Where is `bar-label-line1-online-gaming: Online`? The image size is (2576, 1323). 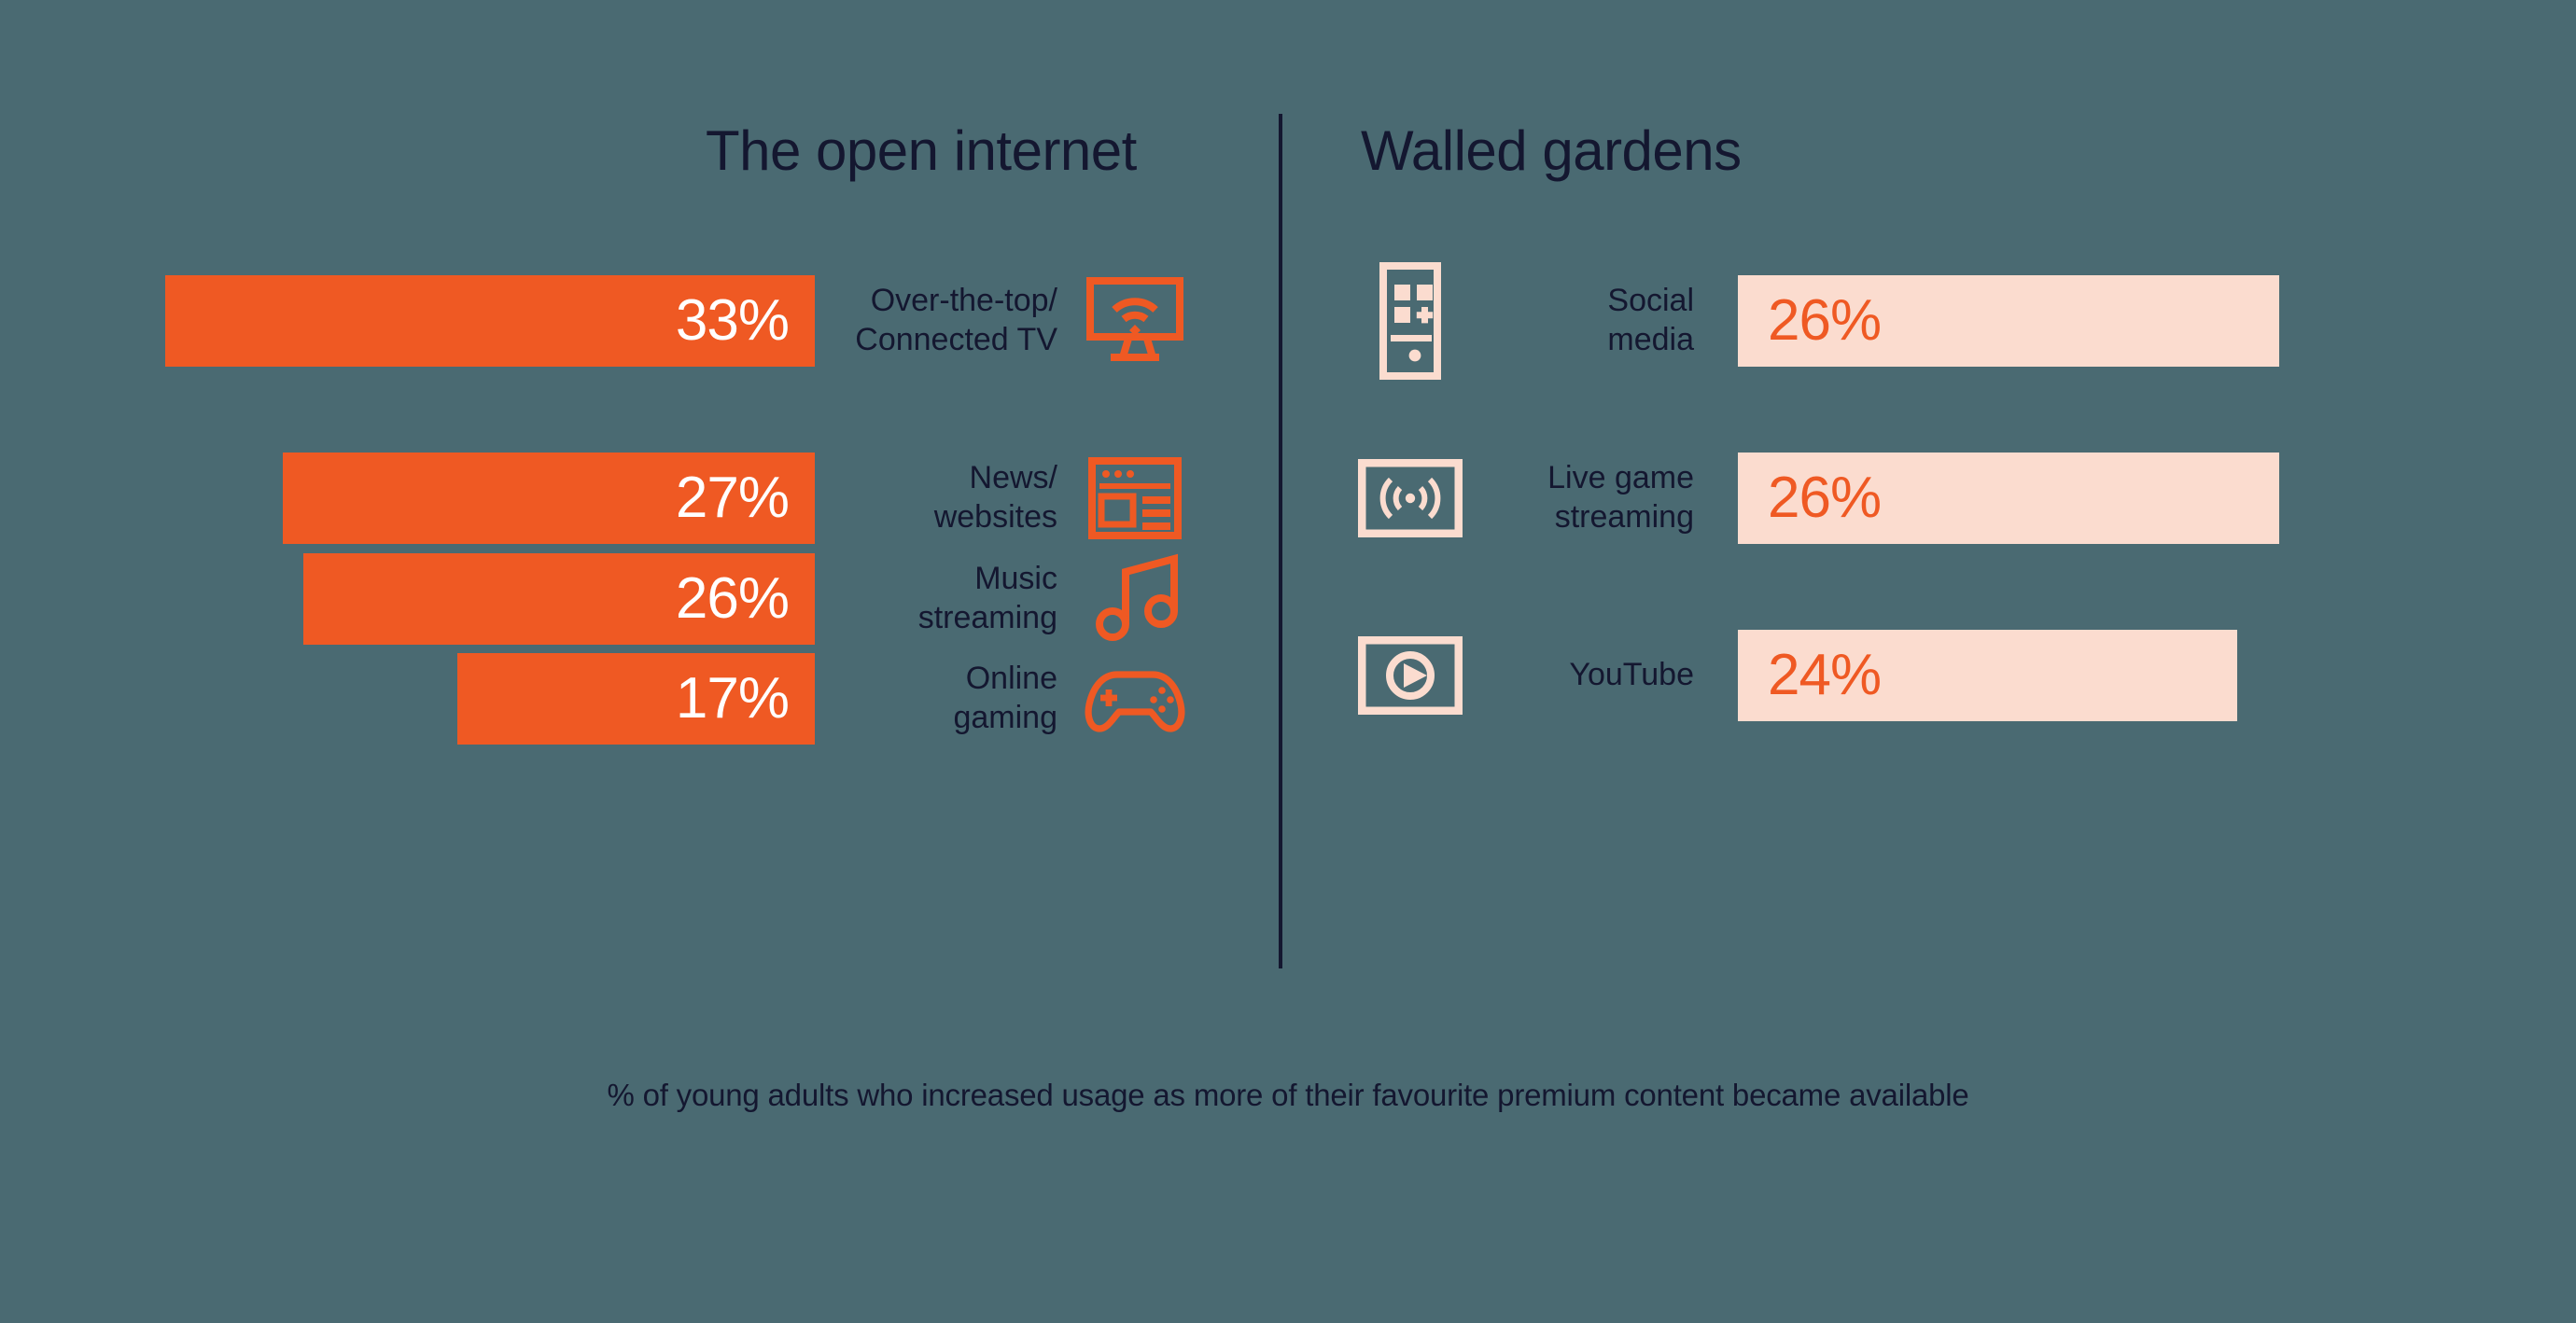
bar-label-line1-online-gaming: Online is located at coordinates (1011, 679).